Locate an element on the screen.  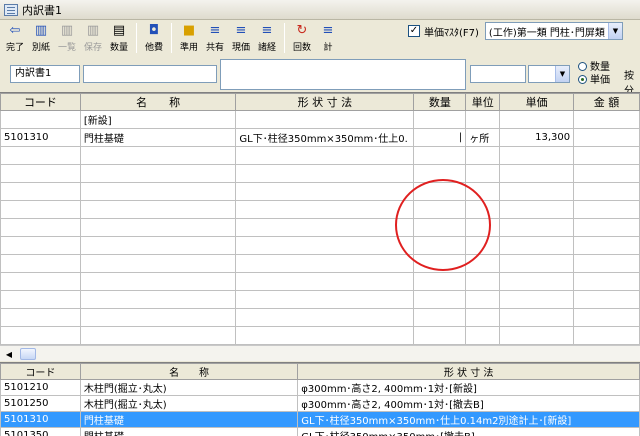
other-costs-button: ◘ 他費 is located at coordinates (154, 38).